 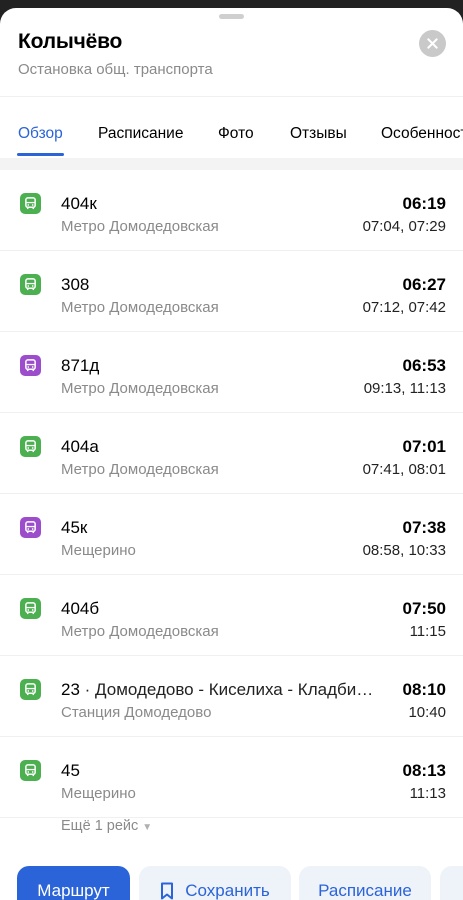 I want to click on following-departures: 07:12, 07:42, so click(x=404, y=307).